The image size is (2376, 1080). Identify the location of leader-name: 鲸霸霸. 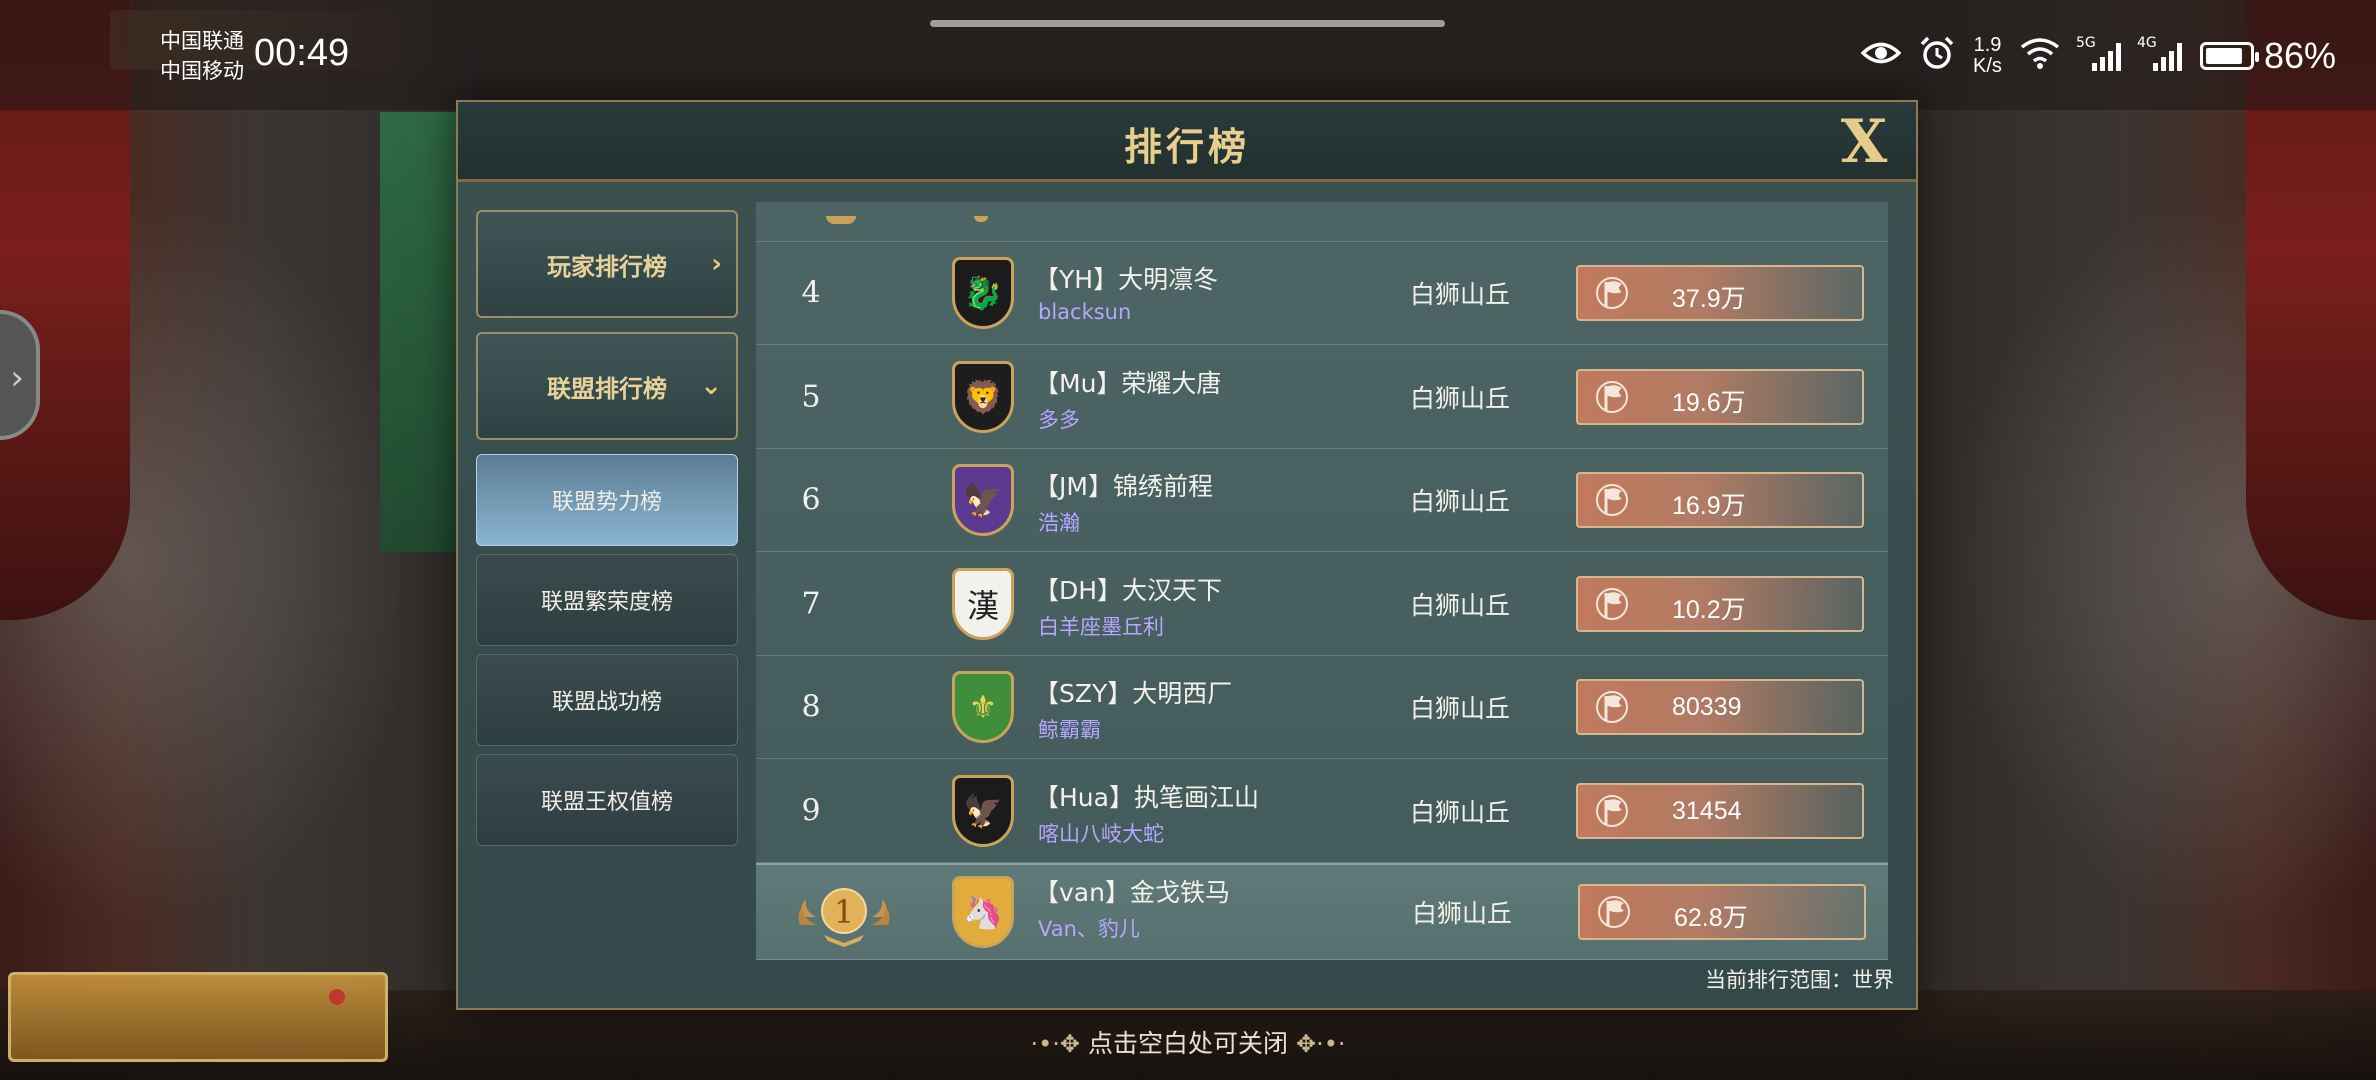
(1069, 730).